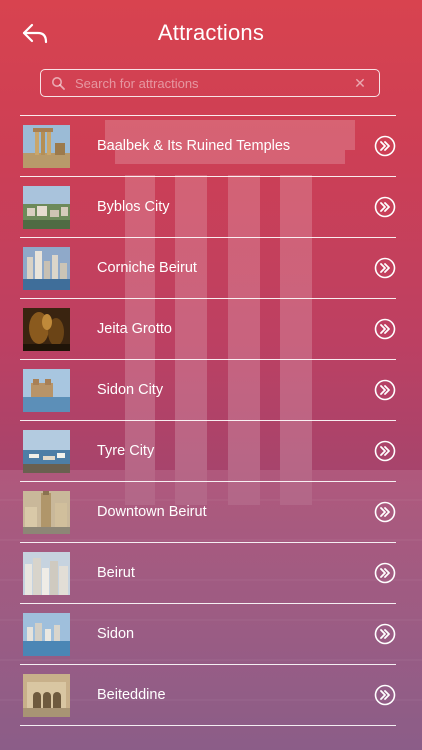 This screenshot has height=750, width=422. I want to click on list-item: Jeita Grotto, so click(208, 329).